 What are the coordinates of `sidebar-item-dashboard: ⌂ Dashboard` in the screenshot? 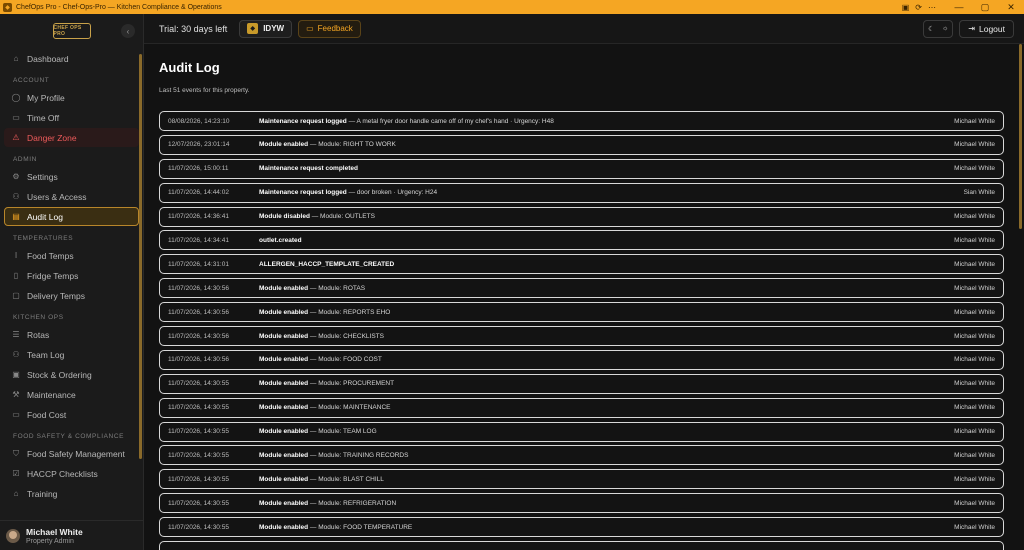 It's located at (71, 58).